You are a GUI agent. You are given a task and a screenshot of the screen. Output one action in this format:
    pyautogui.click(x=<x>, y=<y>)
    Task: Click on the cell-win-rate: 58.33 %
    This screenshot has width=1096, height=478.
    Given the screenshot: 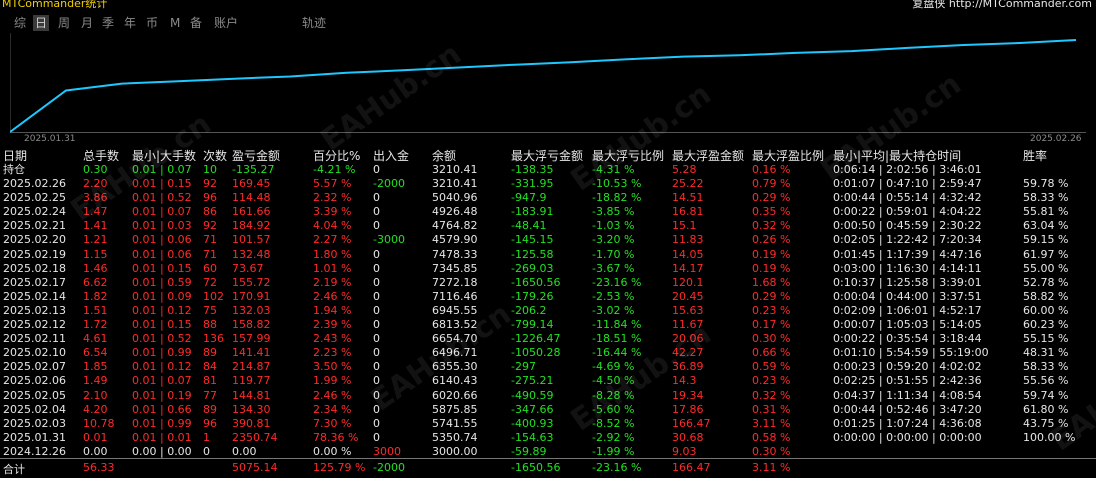 What is the action you would take?
    pyautogui.click(x=1046, y=367)
    